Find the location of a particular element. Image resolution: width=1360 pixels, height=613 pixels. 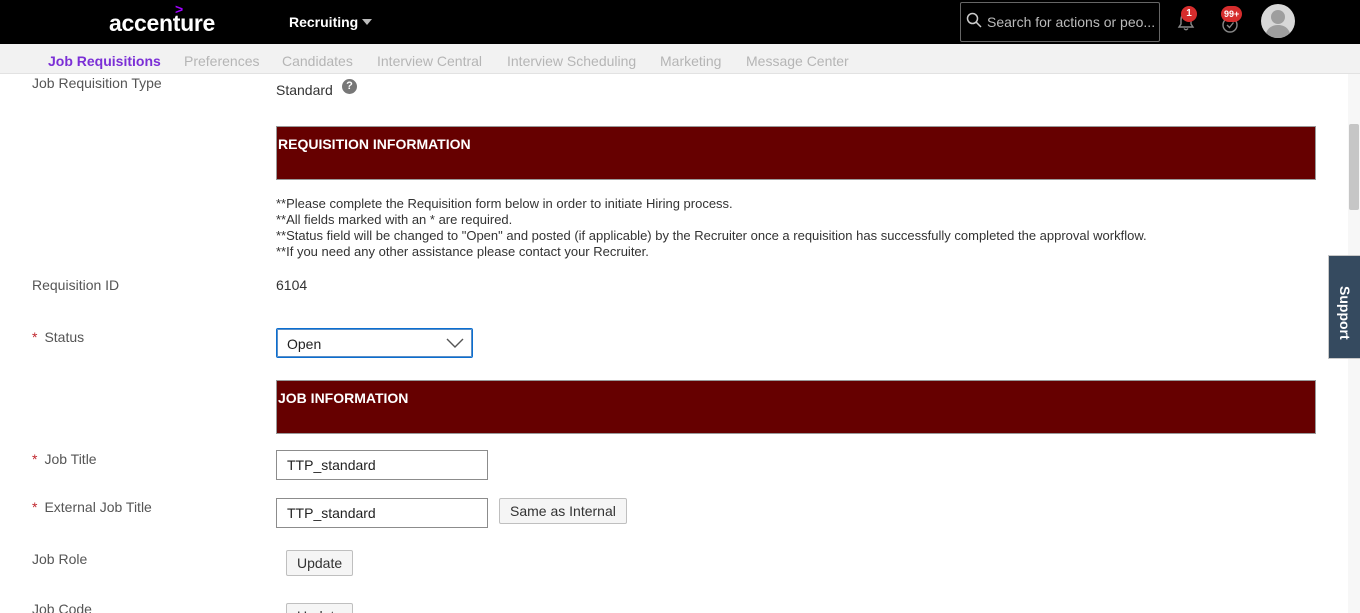

module-switcher: Recruiting is located at coordinates (323, 22).